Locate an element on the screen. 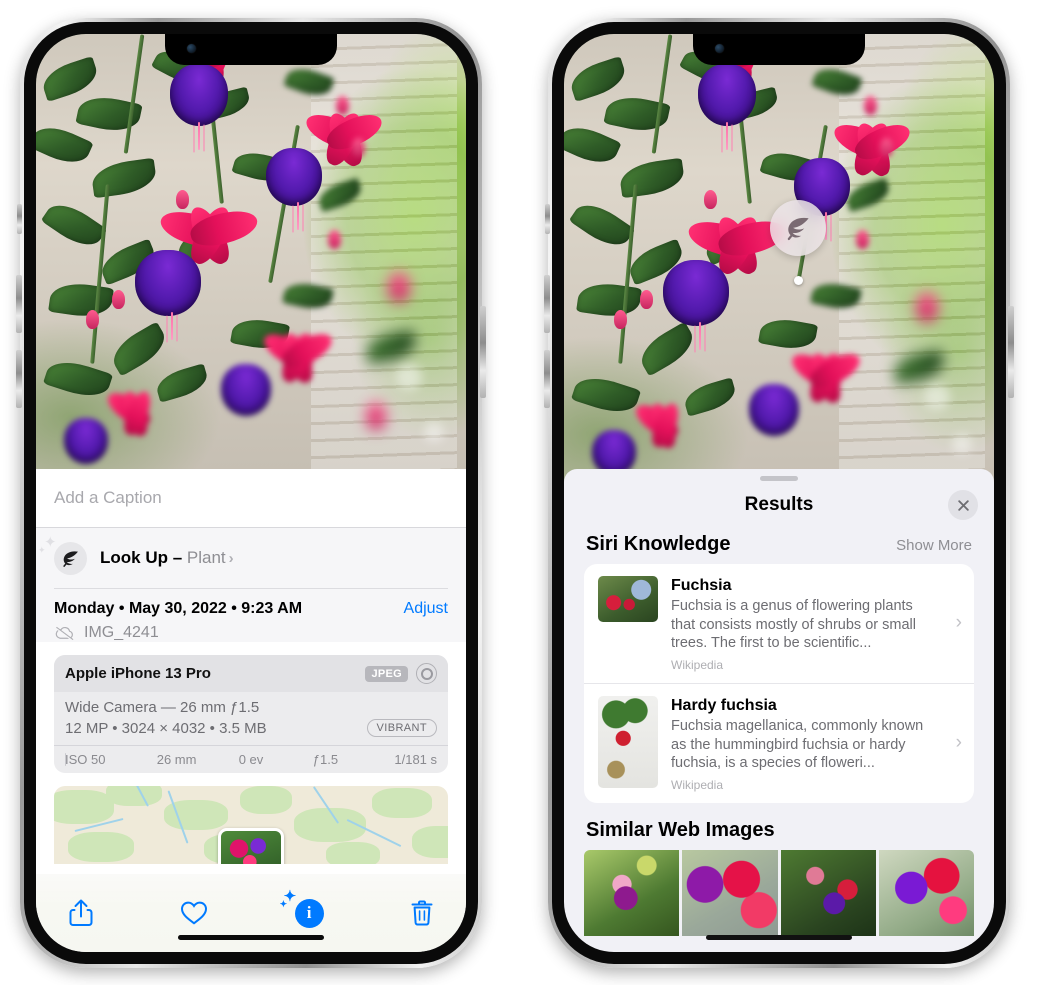  camera-model: Apple iPhone 13 Pro is located at coordinates (138, 673).